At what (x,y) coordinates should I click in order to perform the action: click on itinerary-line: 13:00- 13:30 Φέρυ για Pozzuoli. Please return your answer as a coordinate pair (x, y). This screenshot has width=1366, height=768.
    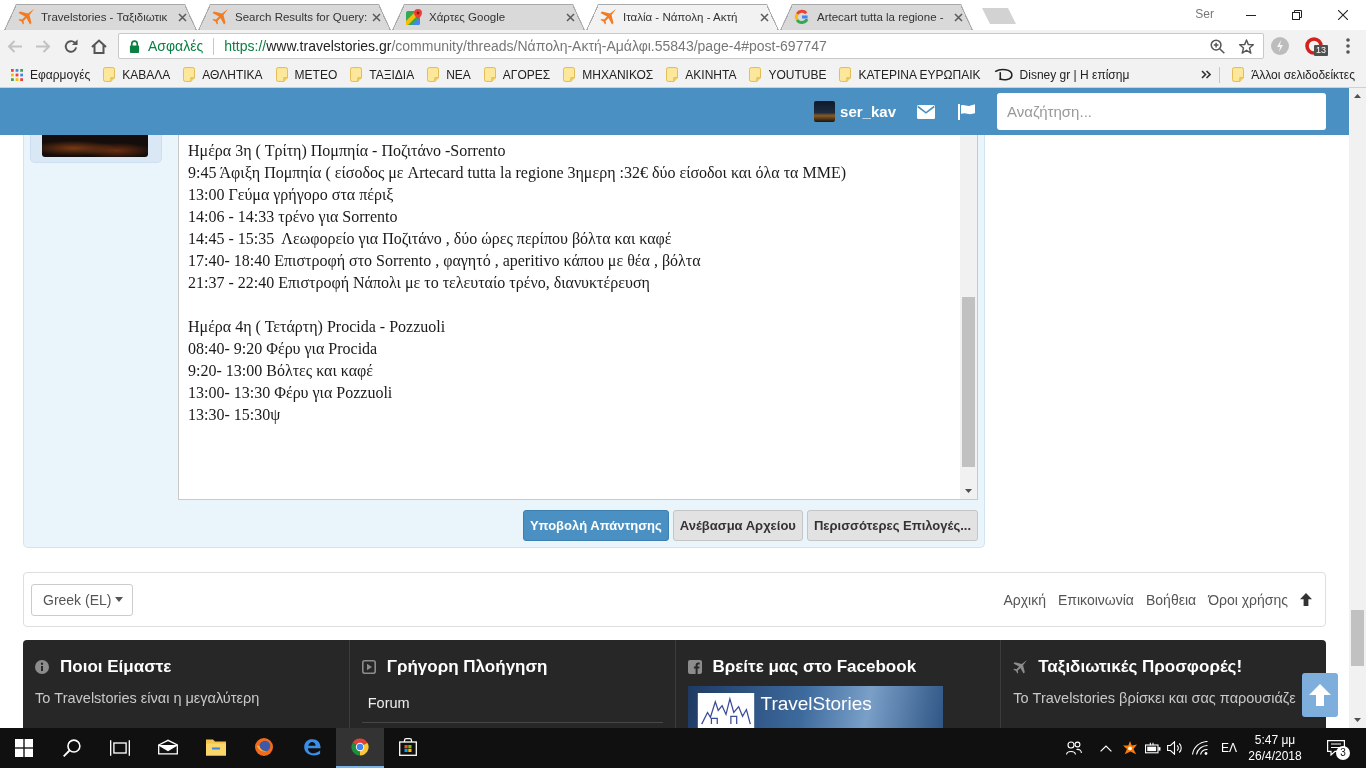
    Looking at the image, I should click on (291, 393).